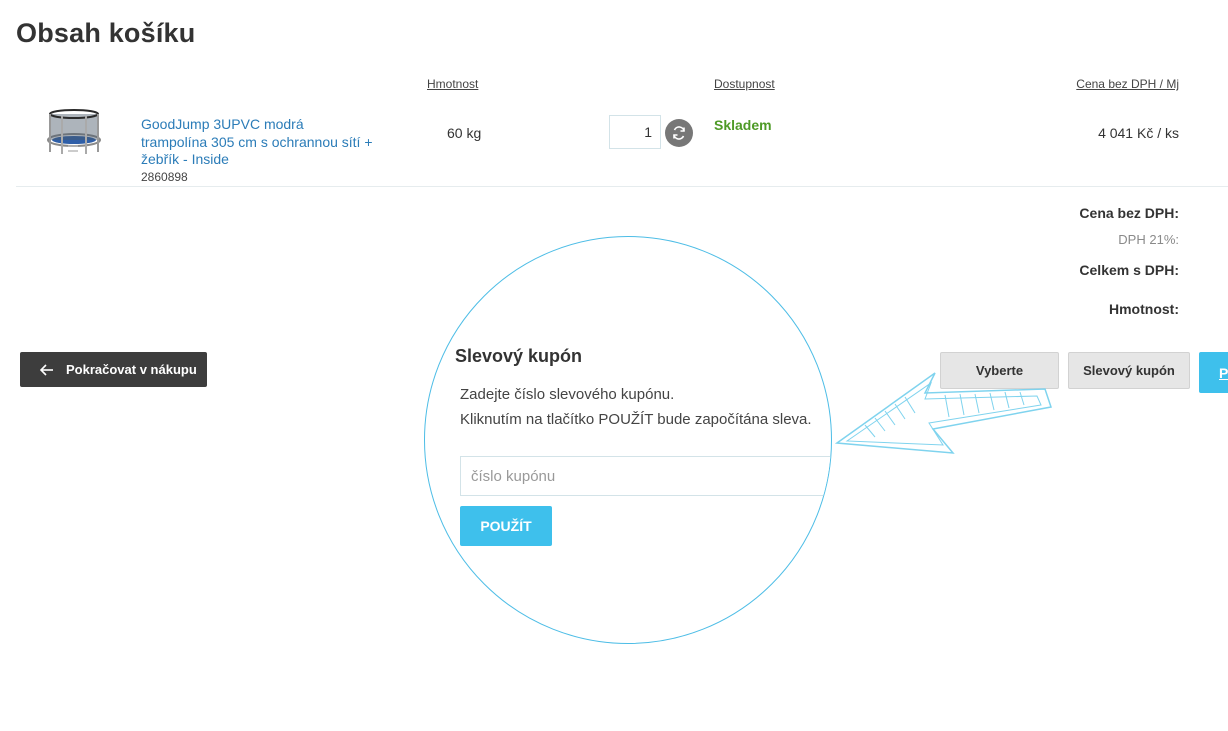 This screenshot has height=731, width=1228. I want to click on quantity-input, so click(635, 132).